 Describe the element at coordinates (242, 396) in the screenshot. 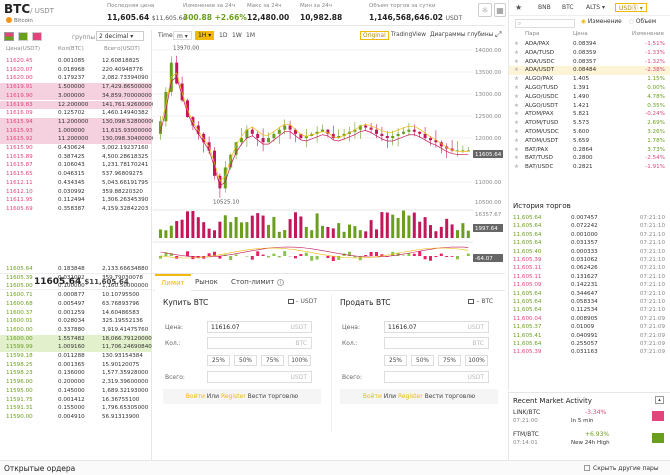

I see `buy-login-bar: Войти Или Register Вести торговлю` at that location.